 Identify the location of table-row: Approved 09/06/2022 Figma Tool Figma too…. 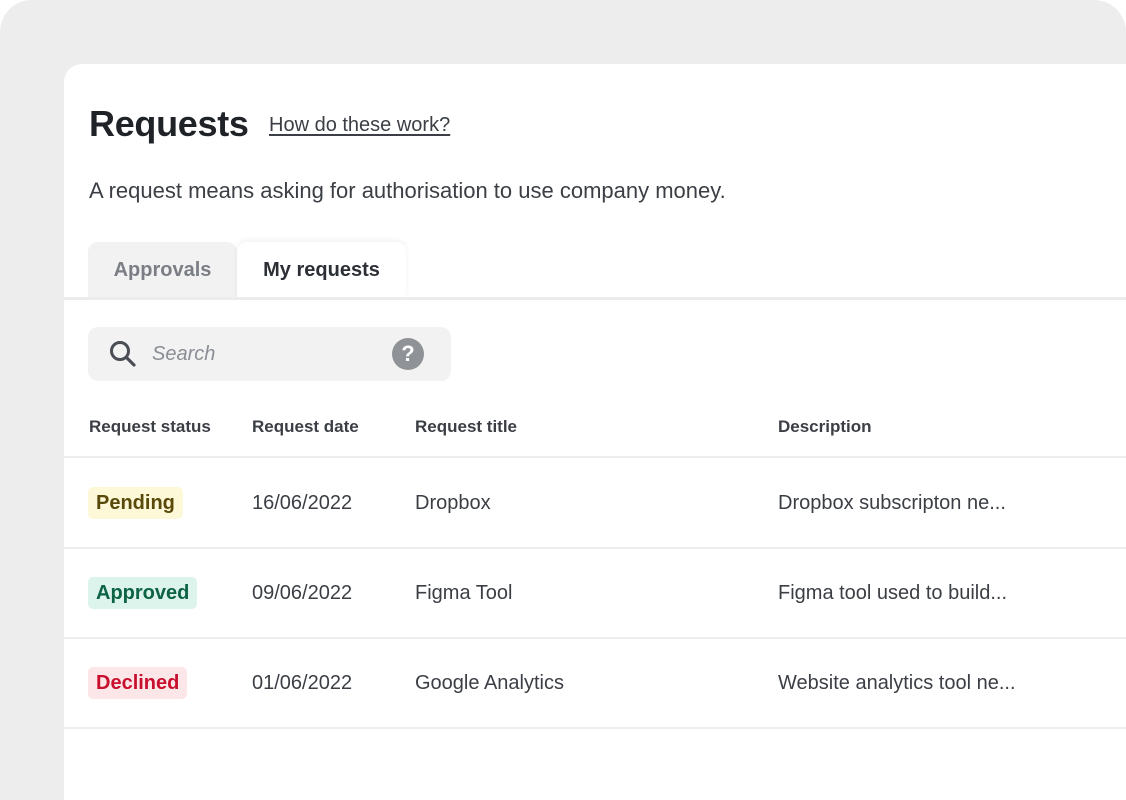
(595, 593).